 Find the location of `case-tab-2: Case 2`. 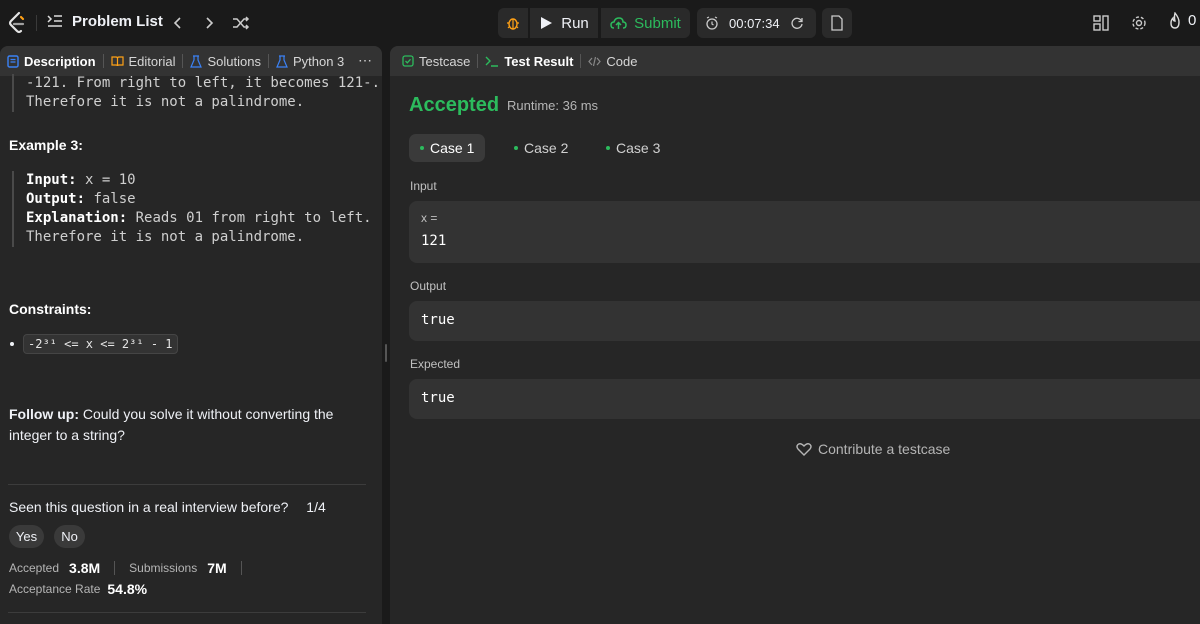

case-tab-2: Case 2 is located at coordinates (541, 148).